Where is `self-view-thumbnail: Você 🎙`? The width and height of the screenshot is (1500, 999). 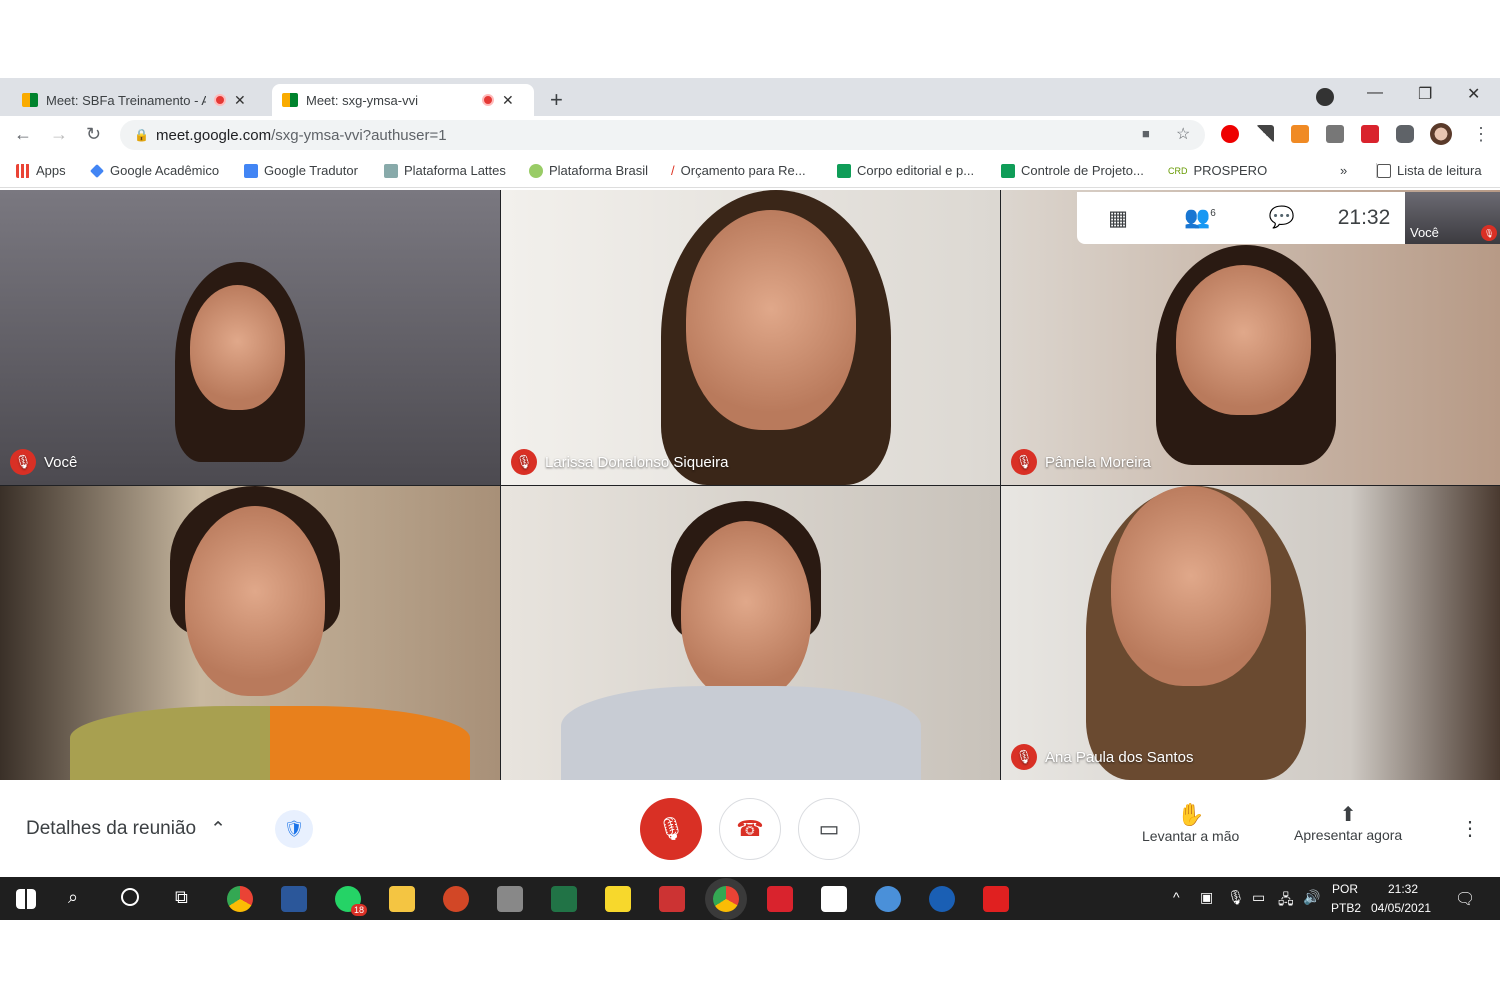 self-view-thumbnail: Você 🎙 is located at coordinates (1452, 218).